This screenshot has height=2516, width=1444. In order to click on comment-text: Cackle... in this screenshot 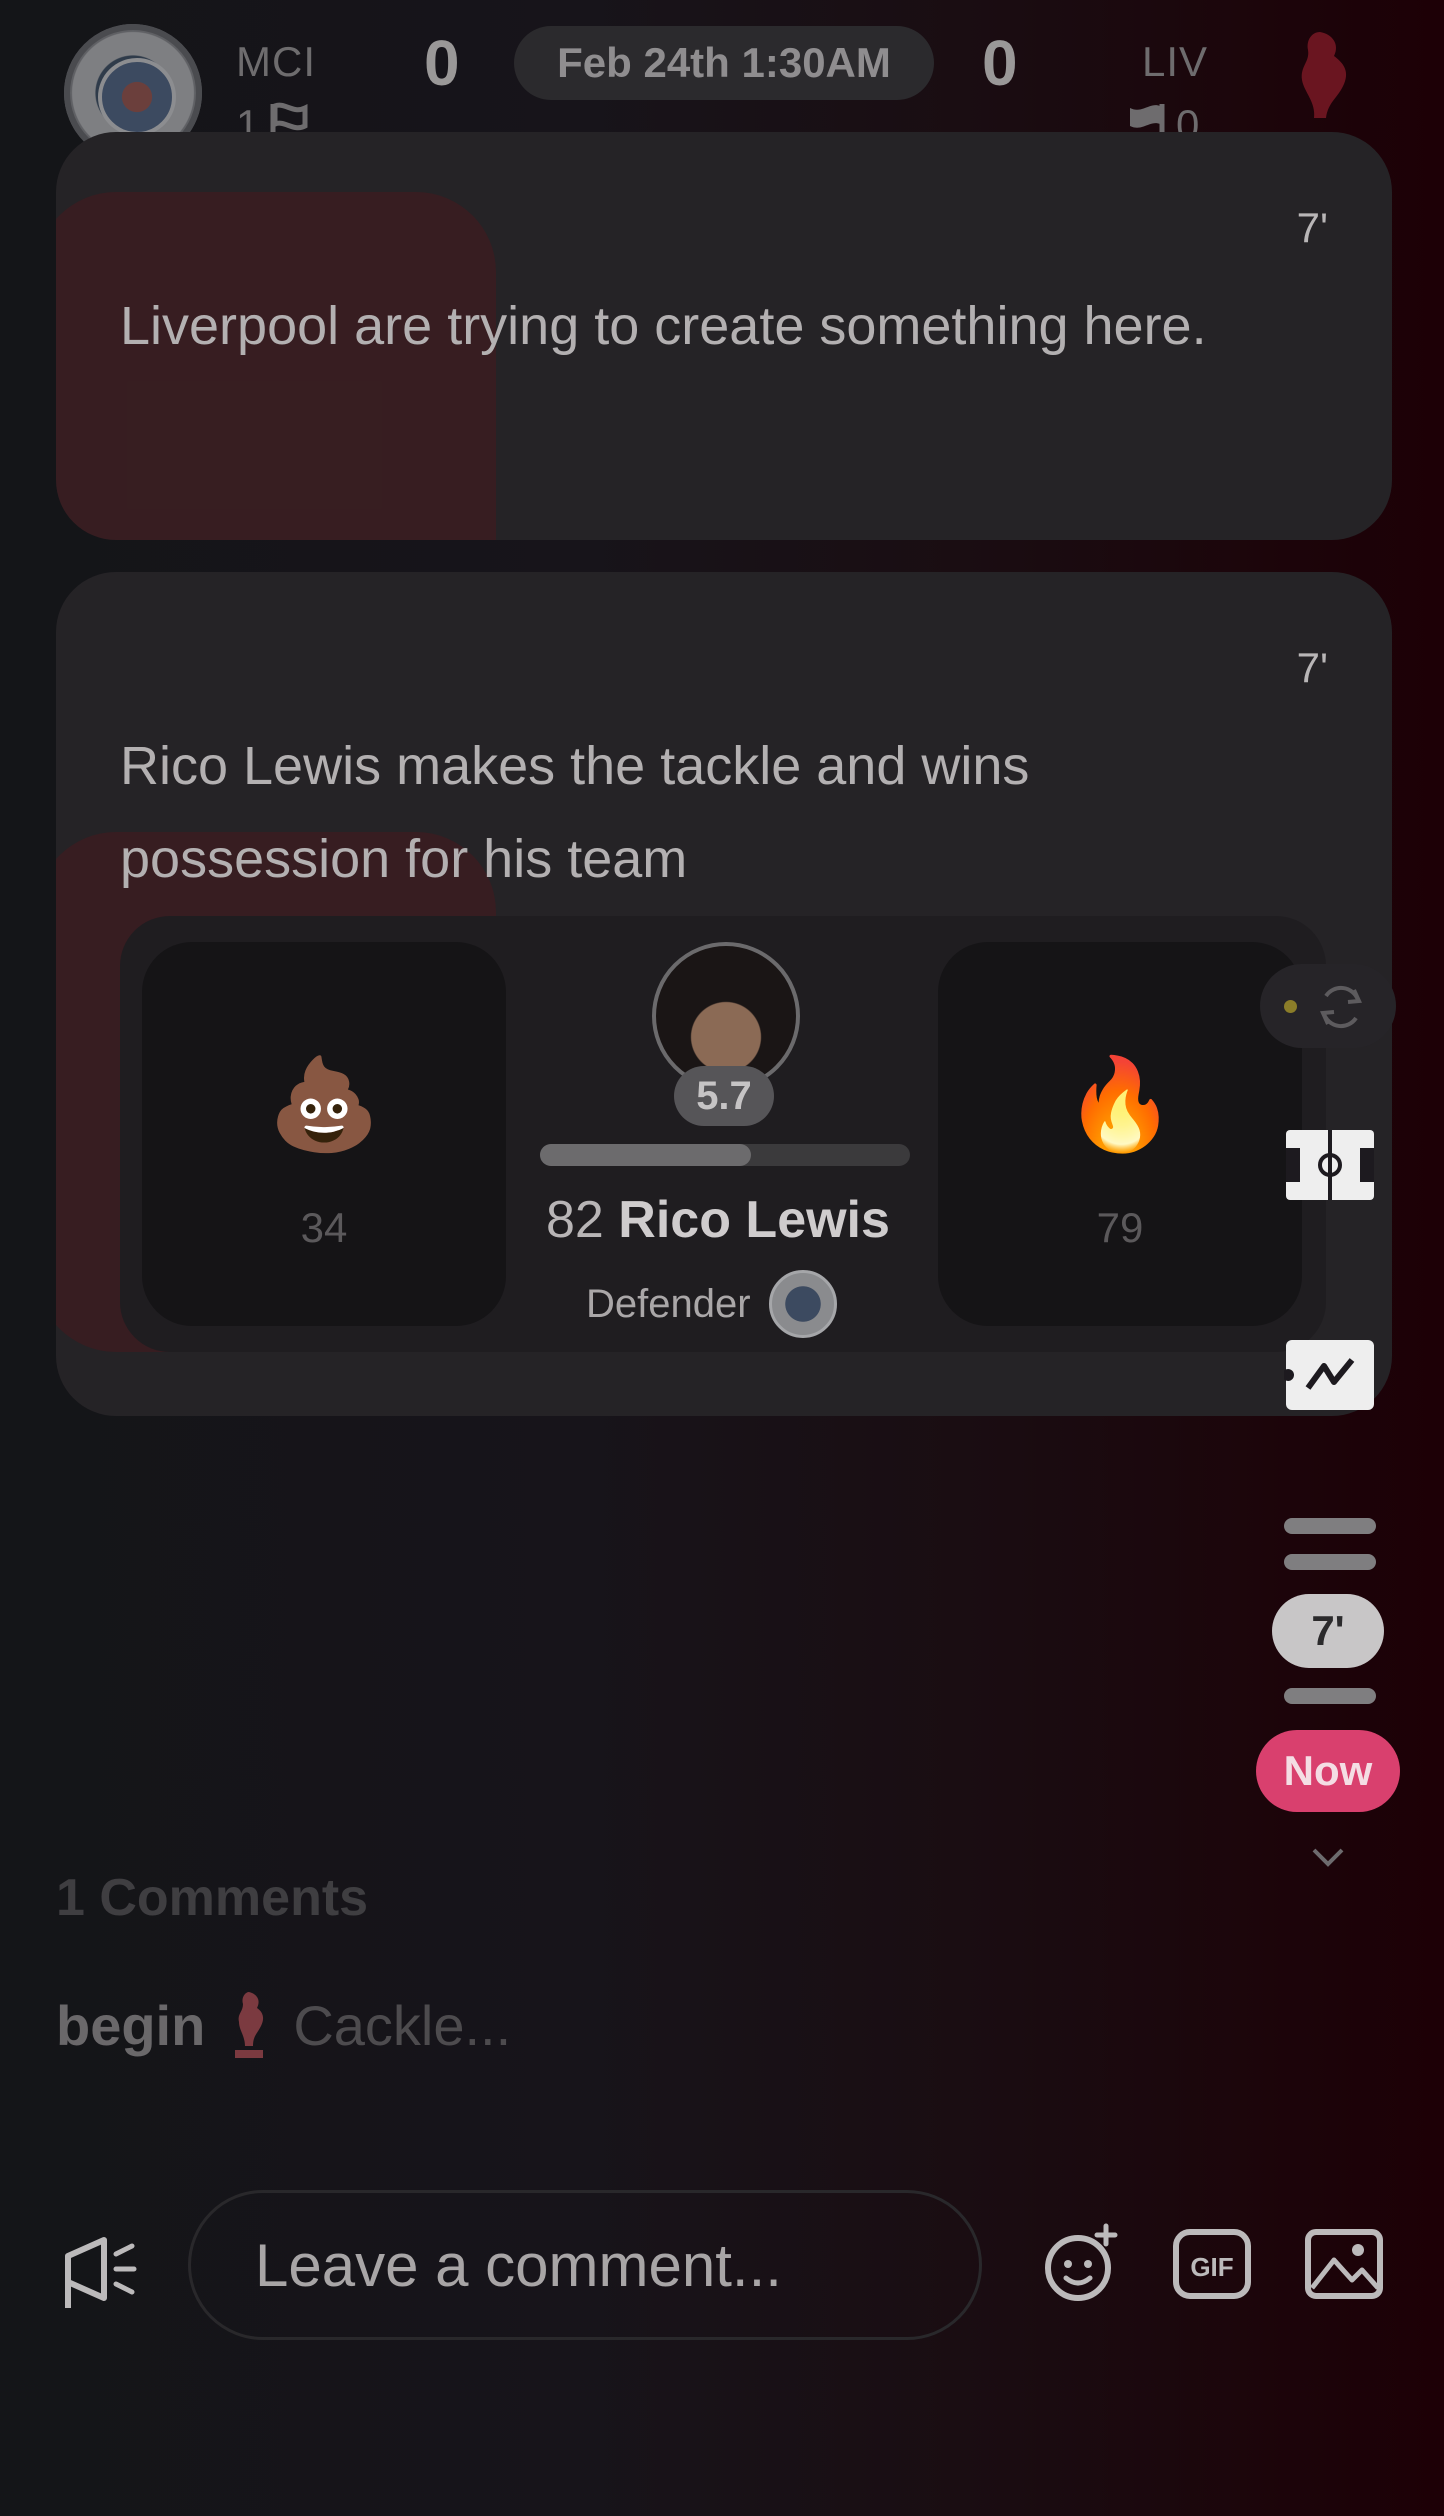, I will do `click(402, 2025)`.